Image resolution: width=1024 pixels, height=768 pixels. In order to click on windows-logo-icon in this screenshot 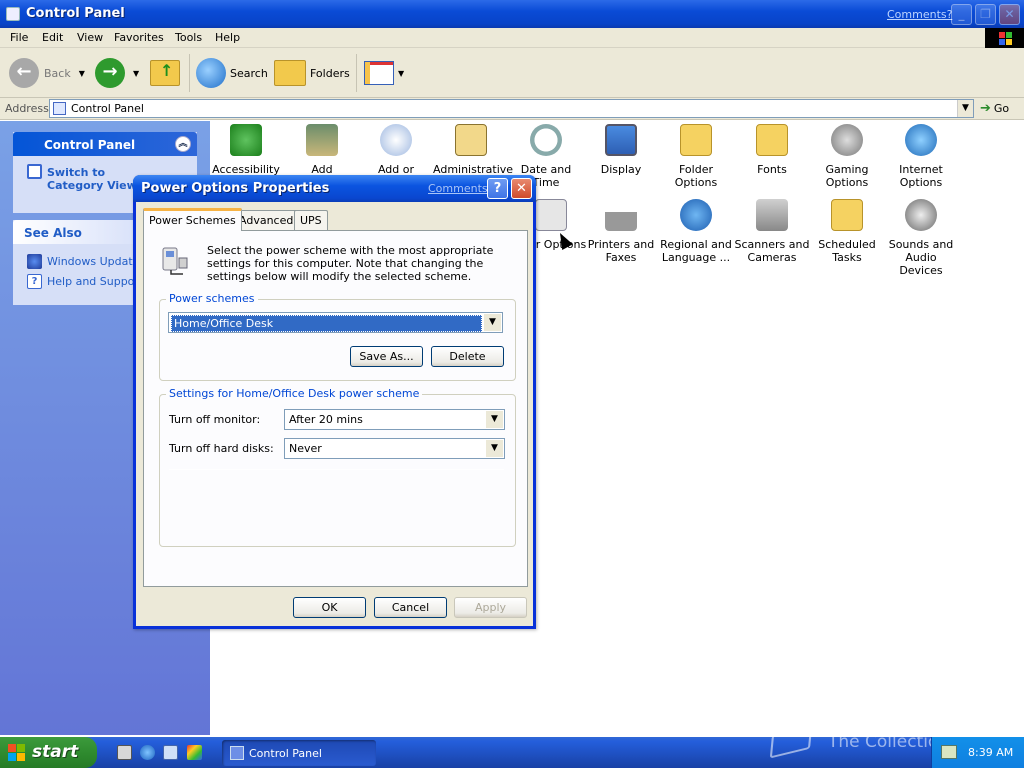, I will do `click(1004, 38)`.